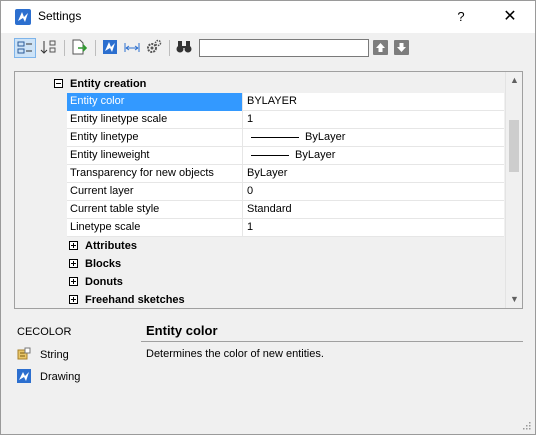  I want to click on gears-icon, so click(154, 46).